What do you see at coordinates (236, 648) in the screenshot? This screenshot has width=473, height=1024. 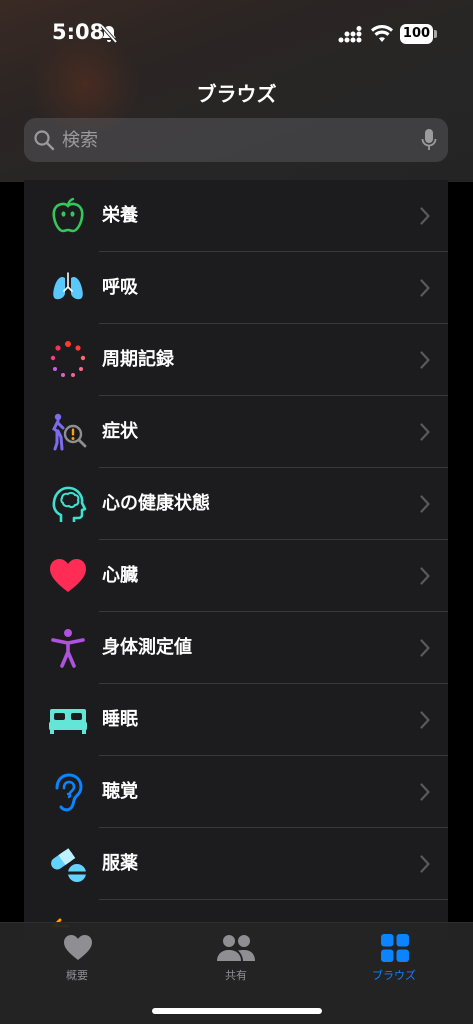 I see `category-row-body-measurements: 身体測定値` at bounding box center [236, 648].